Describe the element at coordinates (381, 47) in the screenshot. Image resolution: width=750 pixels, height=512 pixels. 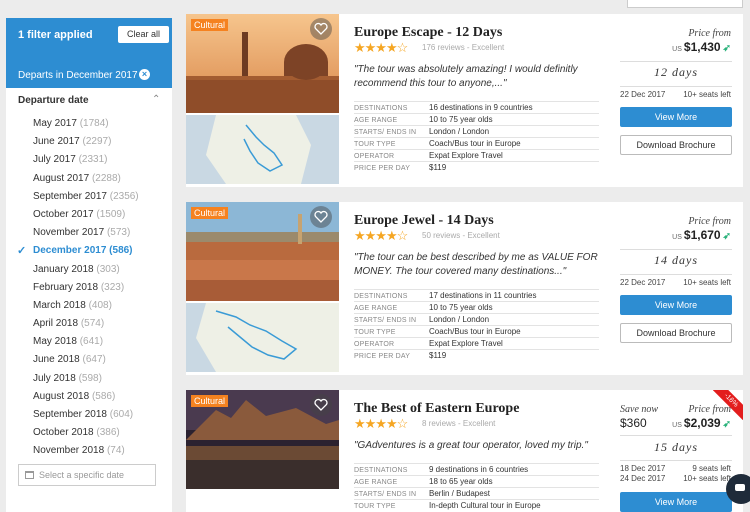
I see `star-rating: ★★★★☆` at that location.